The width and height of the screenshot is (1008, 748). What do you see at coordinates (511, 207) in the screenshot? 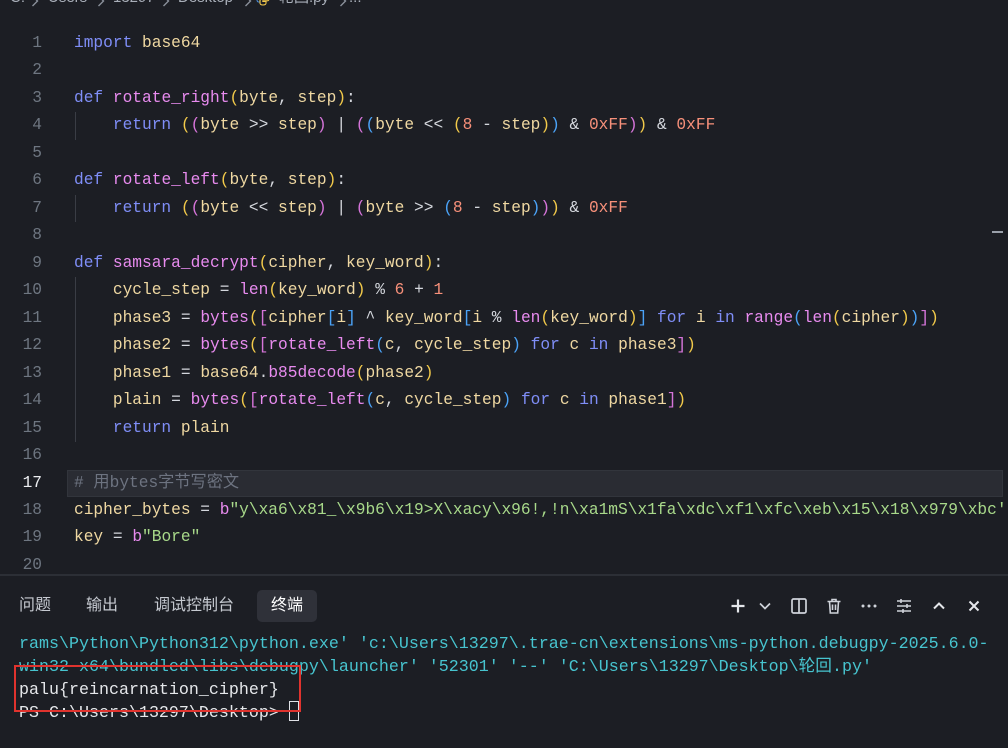
I see `code-token: step` at bounding box center [511, 207].